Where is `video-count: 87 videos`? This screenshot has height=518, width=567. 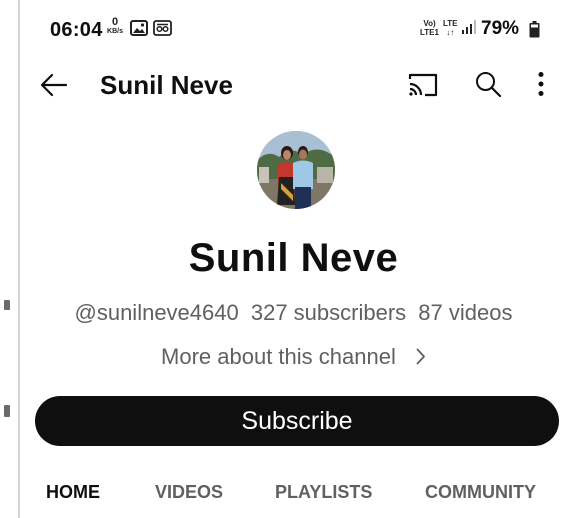
video-count: 87 videos is located at coordinates (465, 312).